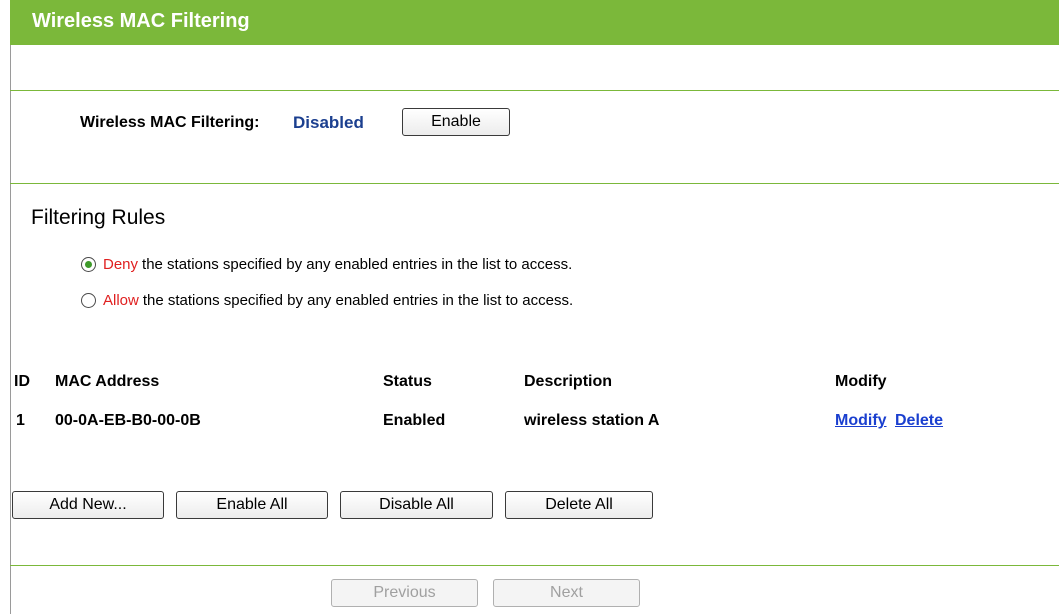 This screenshot has width=1059, height=614. What do you see at coordinates (861, 421) in the screenshot?
I see `modify-link: Modify` at bounding box center [861, 421].